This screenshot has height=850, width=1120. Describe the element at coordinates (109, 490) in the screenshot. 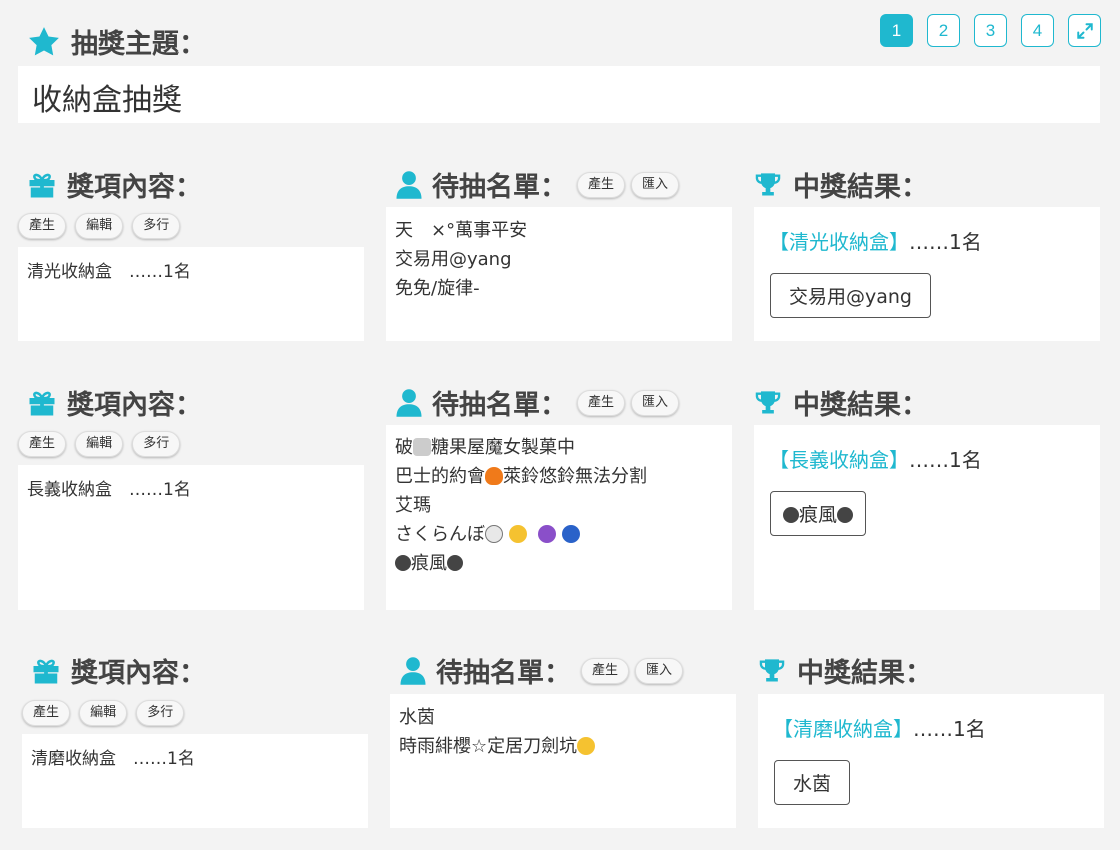

I see `prize-text: 長義收納盒 ……1名` at that location.